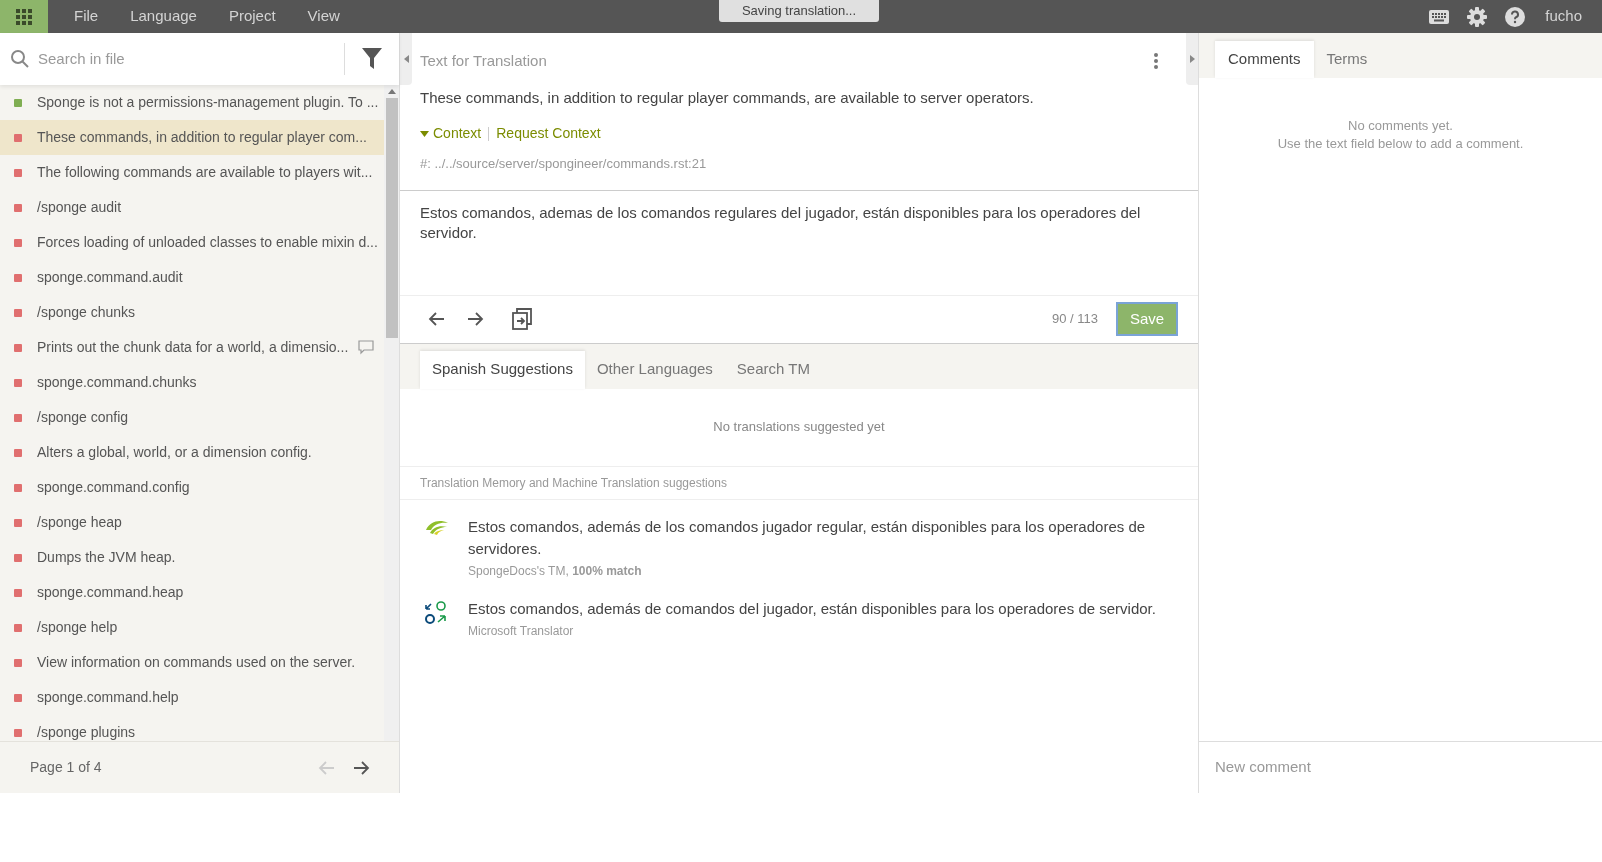 This screenshot has width=1602, height=862. What do you see at coordinates (483, 61) in the screenshot?
I see `source-heading: Text for Translation` at bounding box center [483, 61].